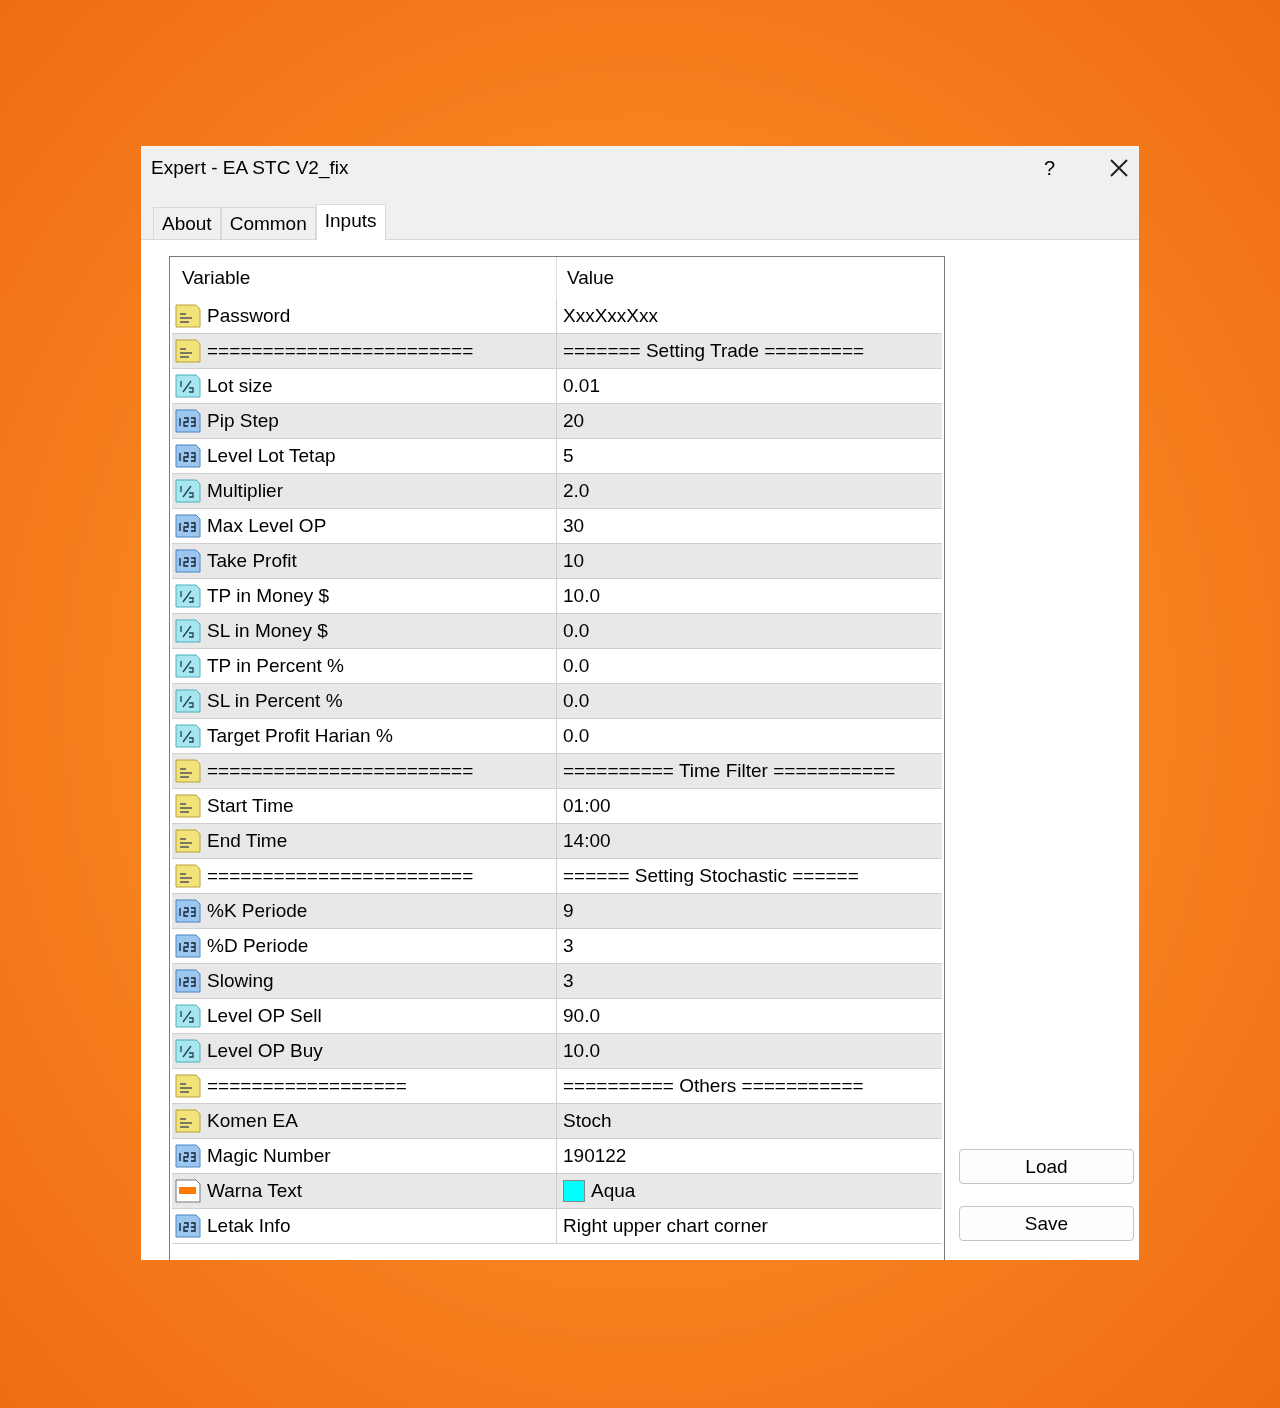 This screenshot has width=1280, height=1408. I want to click on variable-name: SL in Money $, so click(267, 631).